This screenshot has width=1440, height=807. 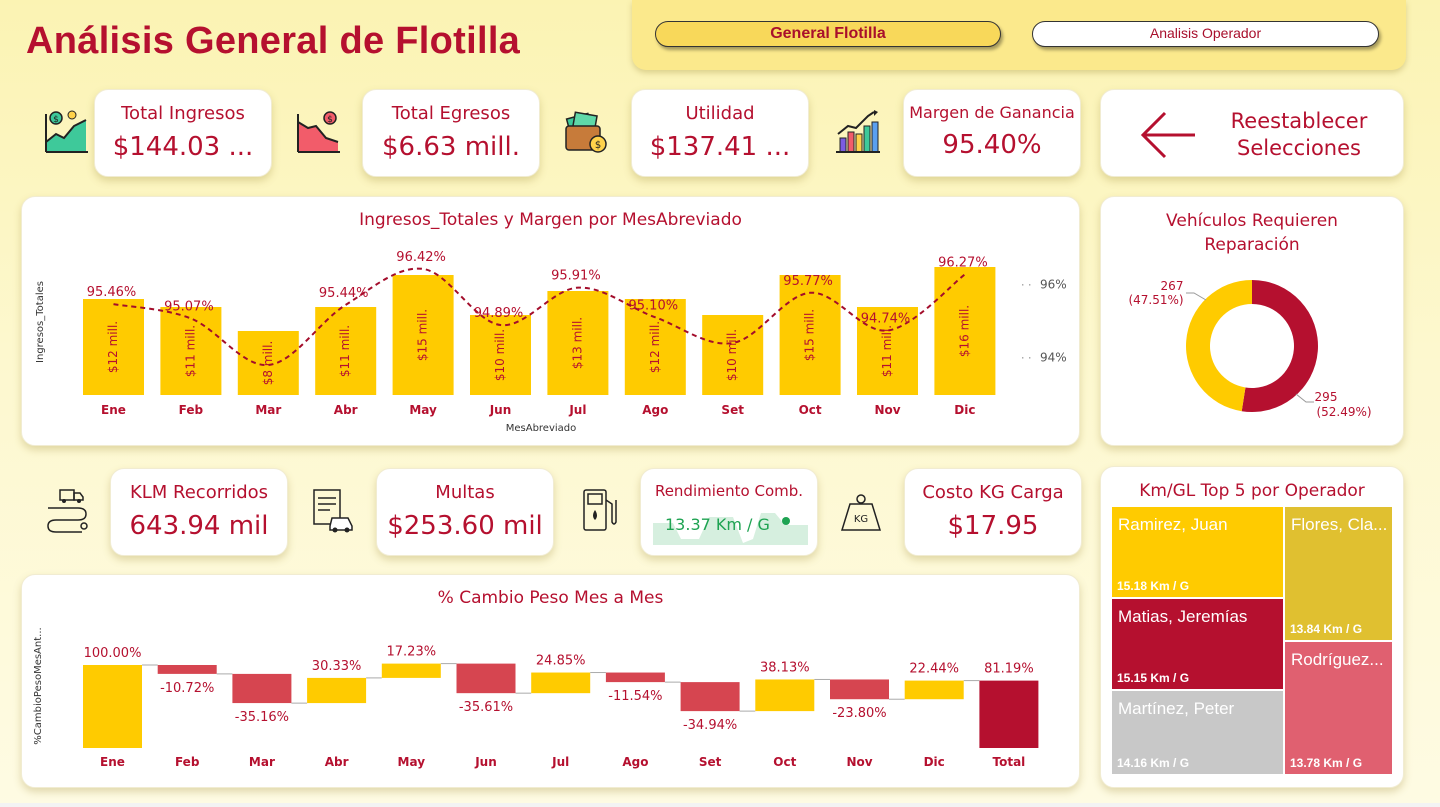 What do you see at coordinates (112, 292) in the screenshot?
I see `margin-data-label: 95.46%` at bounding box center [112, 292].